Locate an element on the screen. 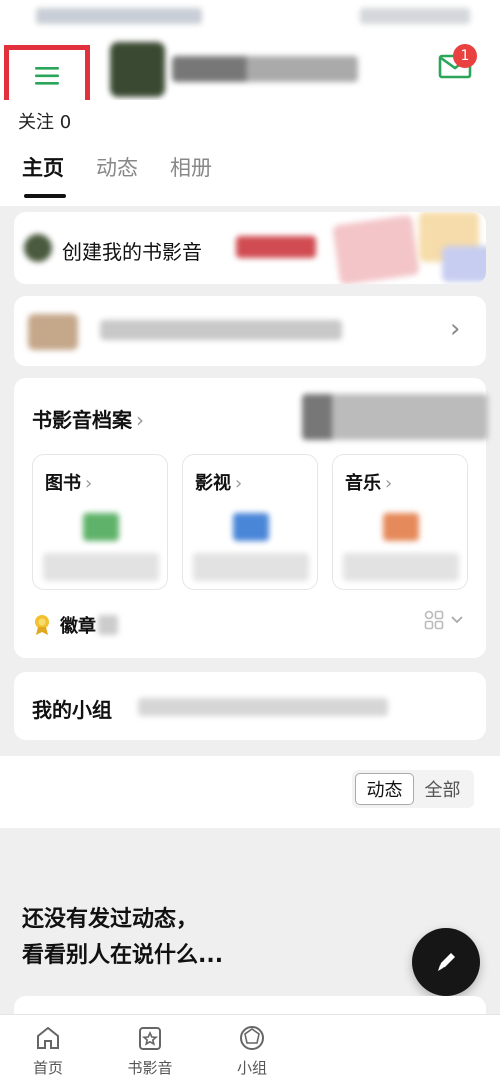 This screenshot has width=500, height=1084. book-caption-blurred is located at coordinates (101, 567).